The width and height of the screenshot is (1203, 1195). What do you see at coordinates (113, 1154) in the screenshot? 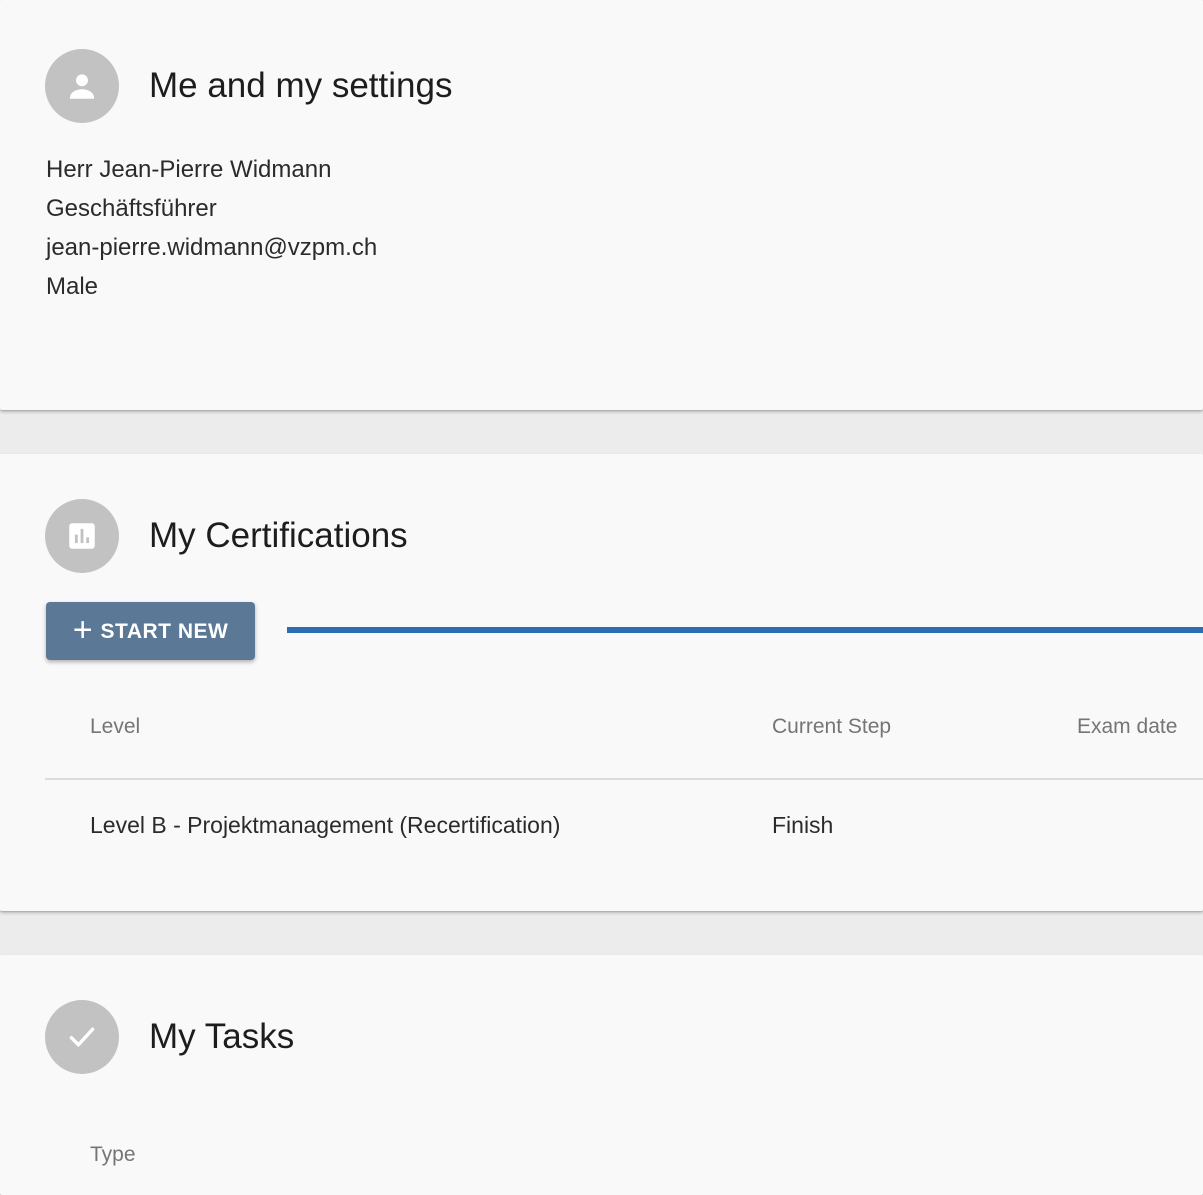
I see `column-header-type: Type` at bounding box center [113, 1154].